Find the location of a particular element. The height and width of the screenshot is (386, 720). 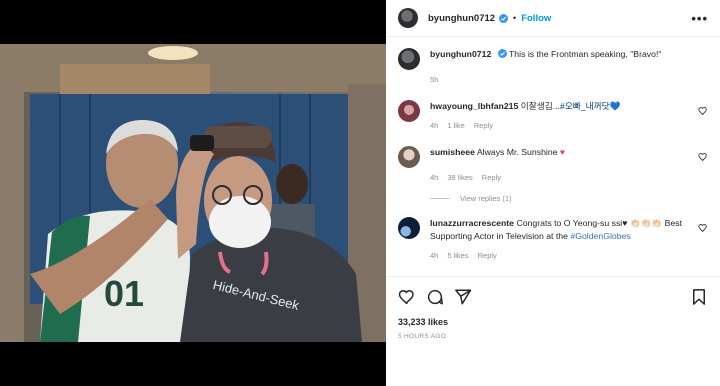

comment-hashtag: #오빠_내꺼닷 is located at coordinates (585, 106).